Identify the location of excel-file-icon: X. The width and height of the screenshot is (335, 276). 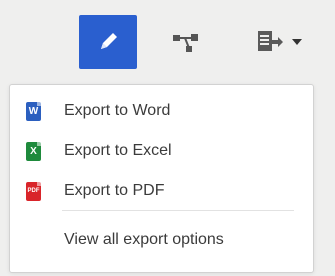
(33, 151).